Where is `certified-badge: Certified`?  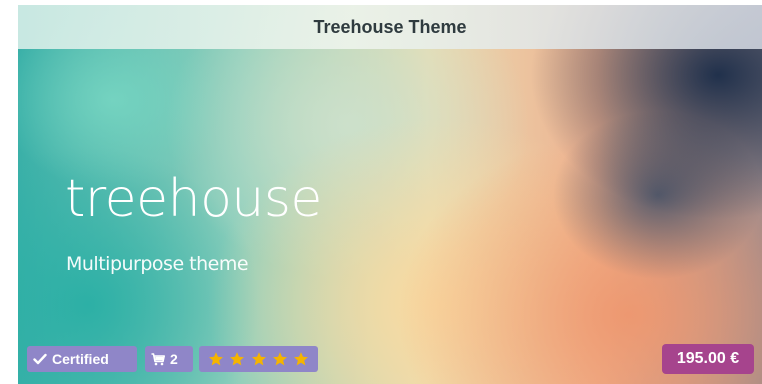
certified-badge: Certified is located at coordinates (82, 359).